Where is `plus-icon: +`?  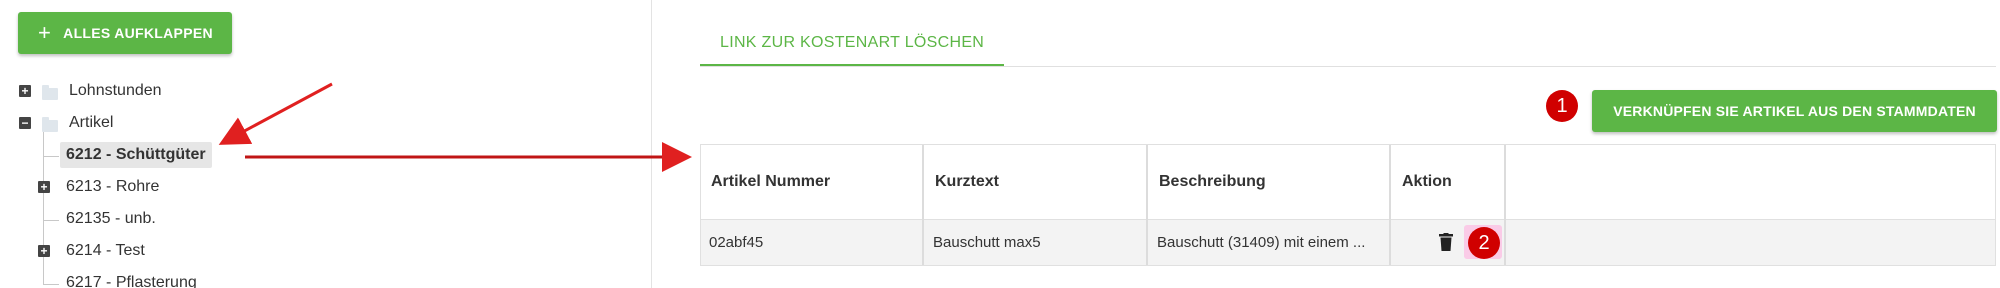
plus-icon: + is located at coordinates (45, 32).